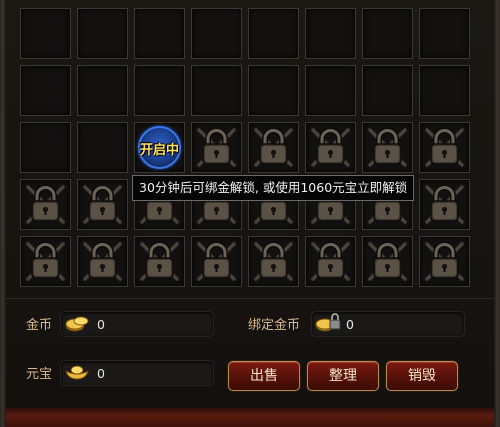 The image size is (500, 427). What do you see at coordinates (101, 373) in the screenshot?
I see `yuanbao-value: 0` at bounding box center [101, 373].